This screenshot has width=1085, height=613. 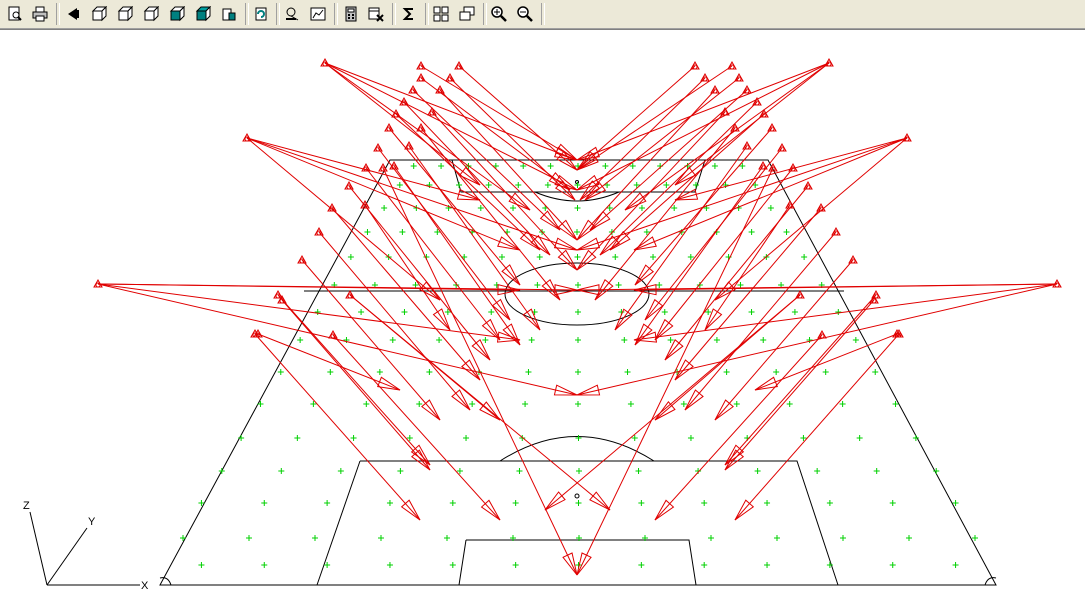 I want to click on table-delete-icon, so click(x=376, y=14).